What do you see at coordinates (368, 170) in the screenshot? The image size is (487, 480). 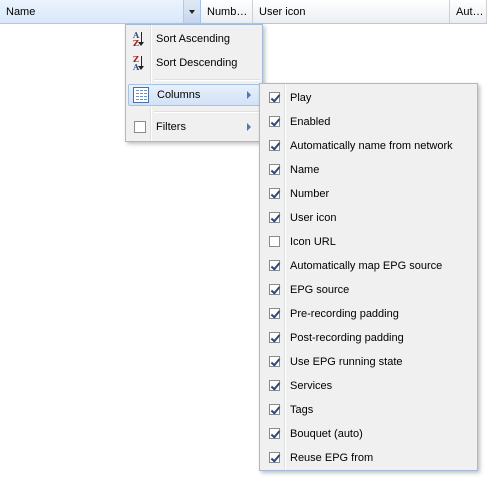 I see `column-toggle-item: Name` at bounding box center [368, 170].